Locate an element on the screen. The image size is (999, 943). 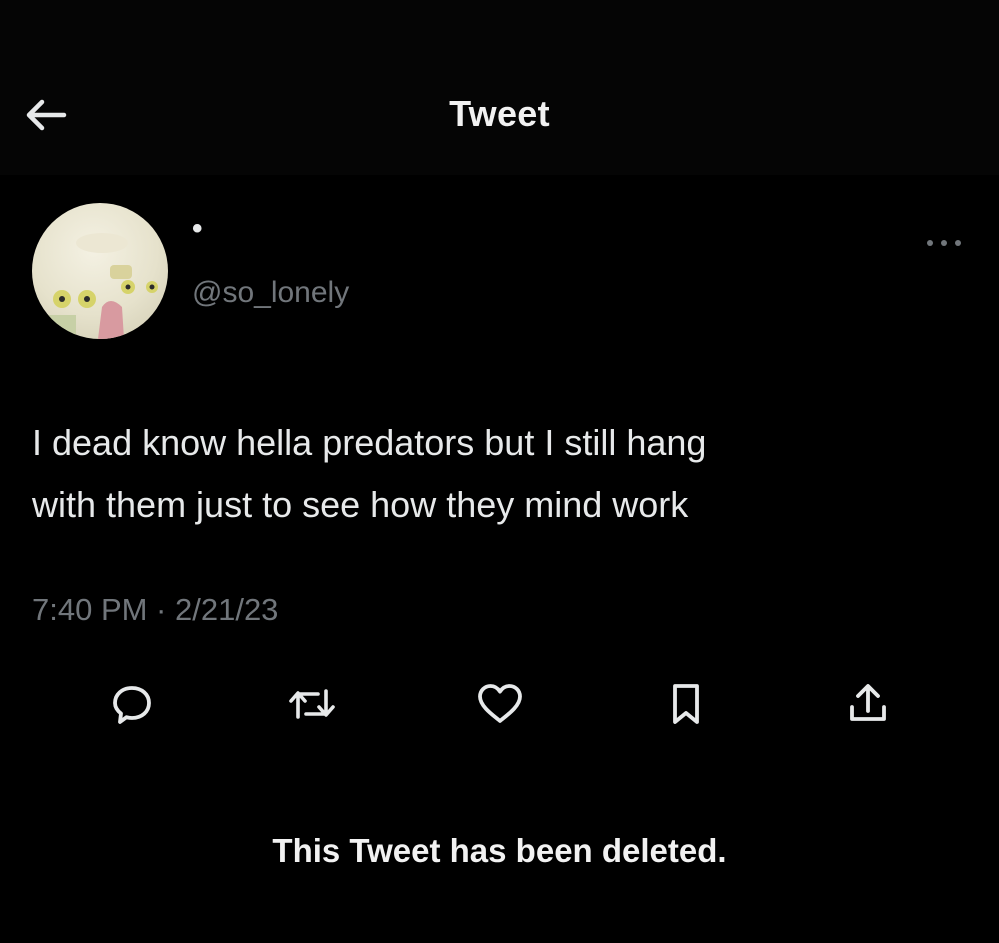
author-handle: @so_lonely is located at coordinates (270, 293).